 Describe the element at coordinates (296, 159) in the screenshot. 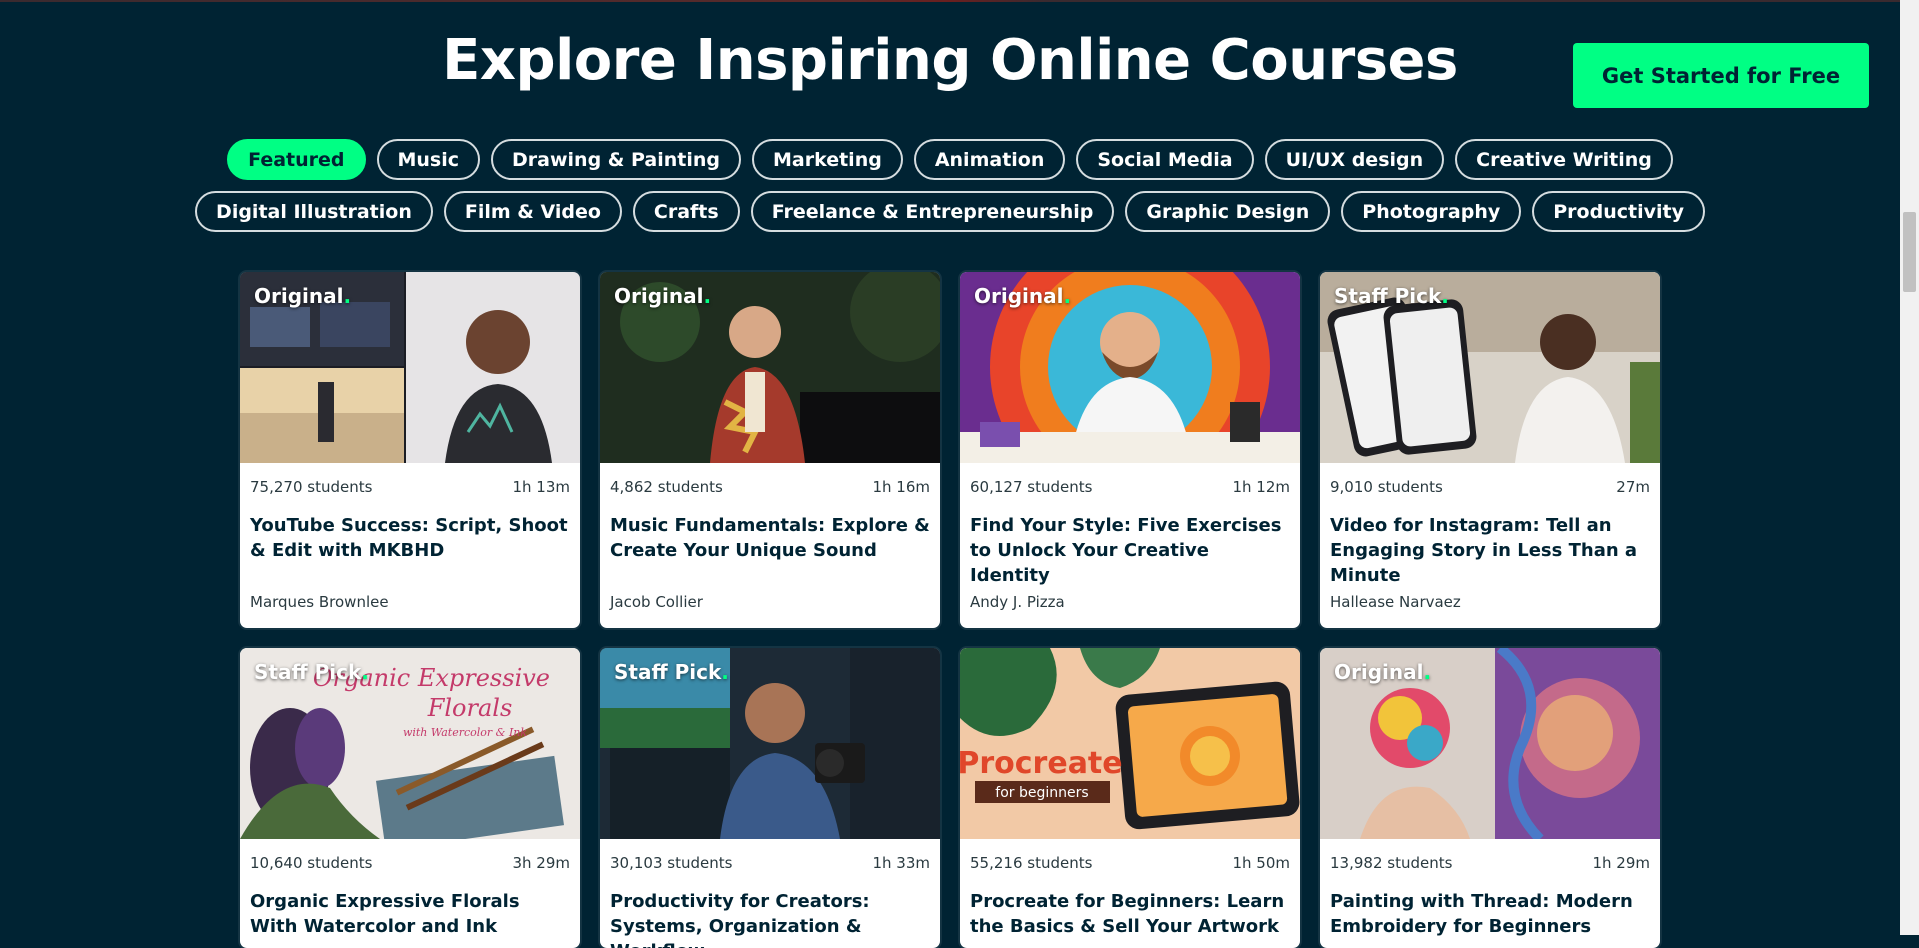

I see `chip-featured: Featured` at that location.